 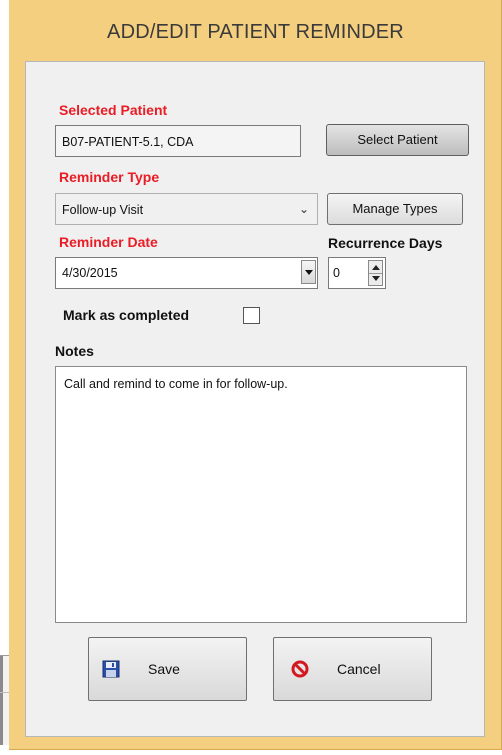 What do you see at coordinates (178, 141) in the screenshot?
I see `selected-patient-field: B07-PATIENT-5.1, CDA` at bounding box center [178, 141].